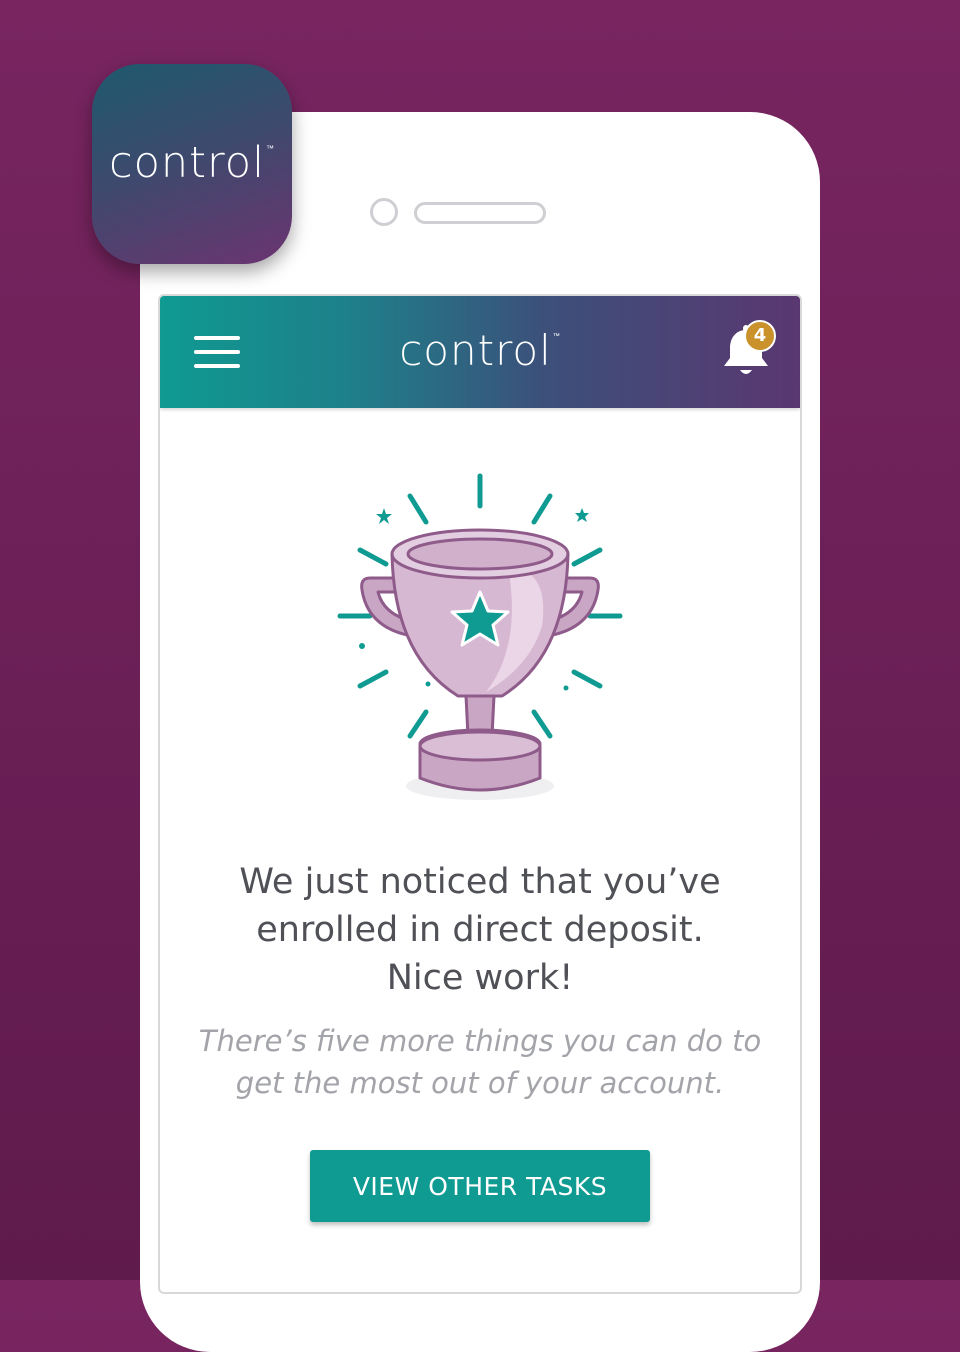 The height and width of the screenshot is (1352, 960). Describe the element at coordinates (480, 978) in the screenshot. I see `headline-line: Nice work!` at that location.